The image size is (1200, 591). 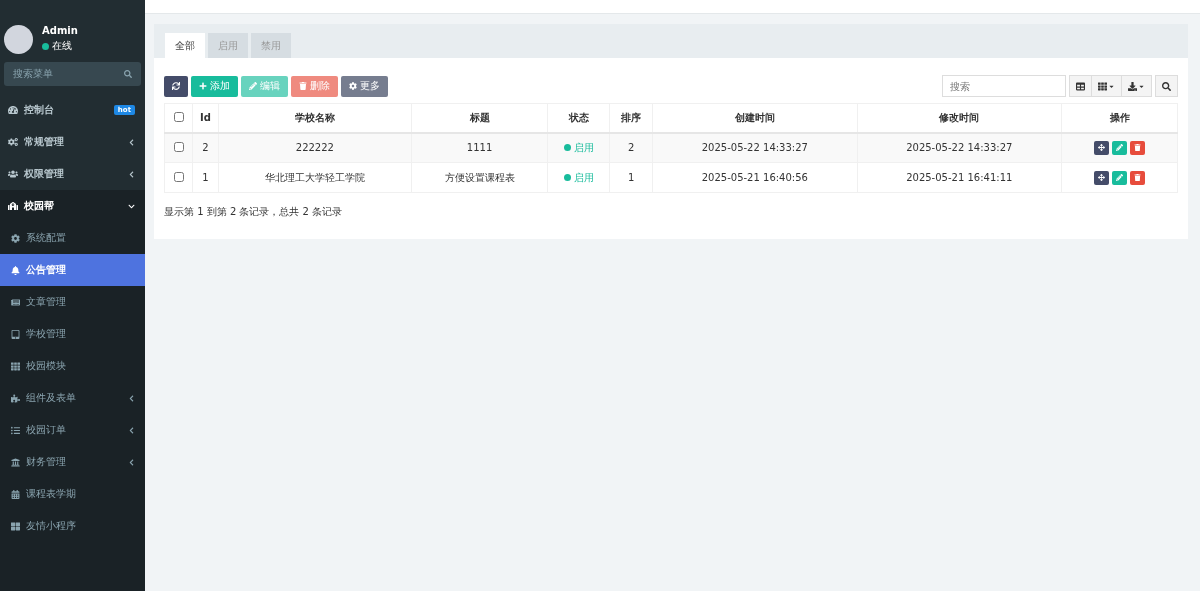 I want to click on user-status: 在线, so click(x=62, y=46).